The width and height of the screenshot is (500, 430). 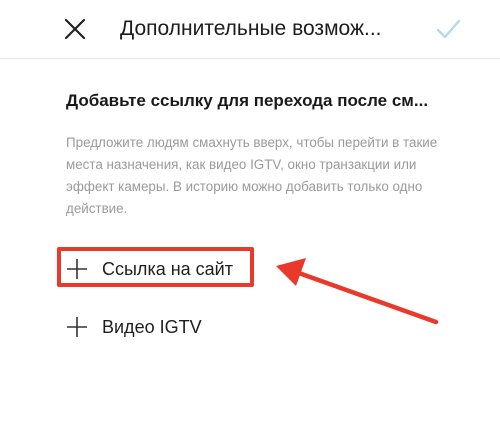 I want to click on add-igtv-video-button: Видео IGTV, so click(x=134, y=327).